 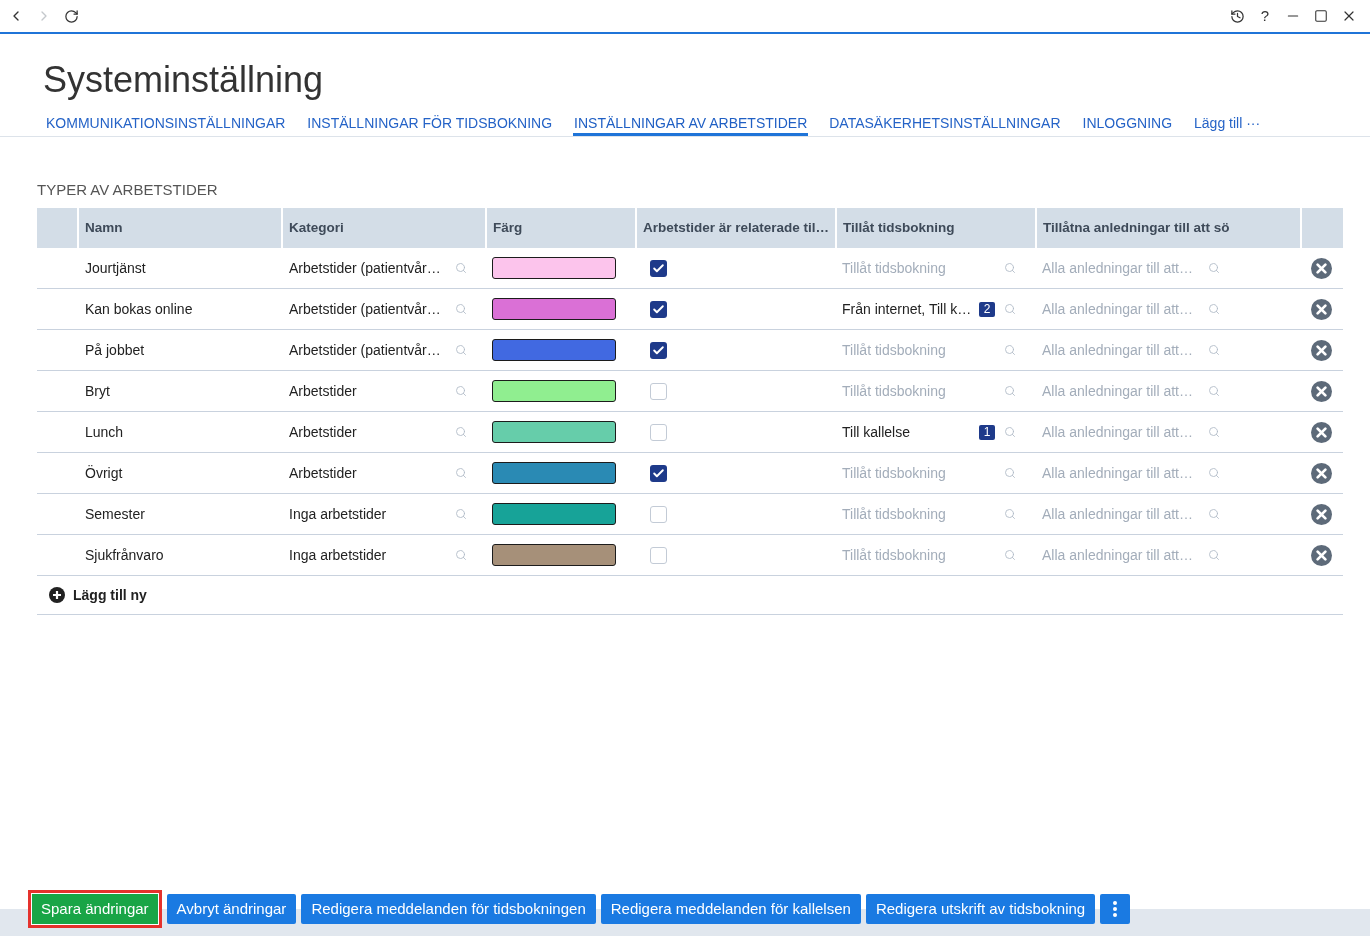 I want to click on booking-field: Till kallelse, so click(x=909, y=432).